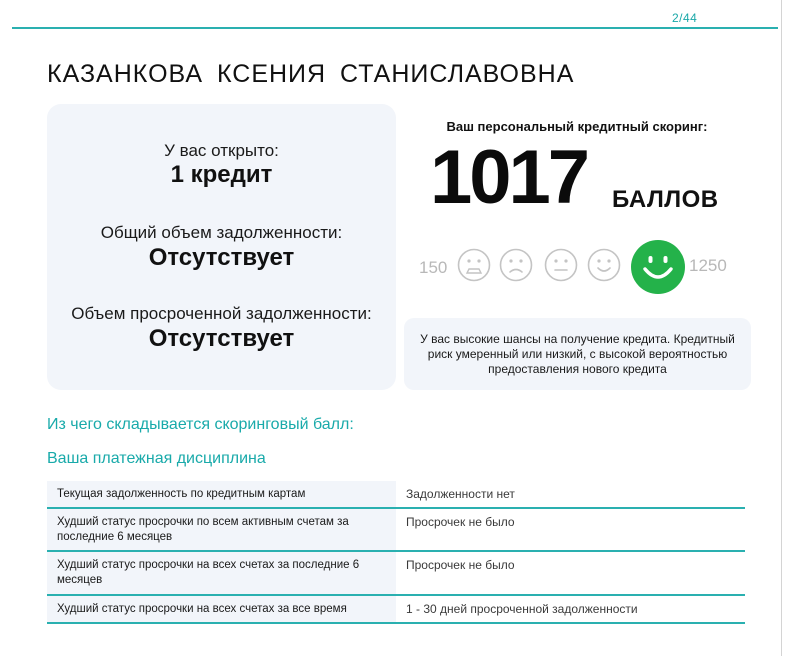 This screenshot has height=656, width=798. What do you see at coordinates (221, 232) in the screenshot?
I see `total-debt-label: Общий объем задолженности:` at bounding box center [221, 232].